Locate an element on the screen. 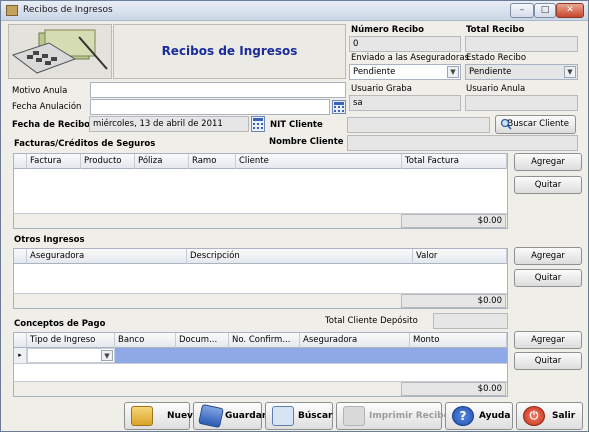 The width and height of the screenshot is (589, 432). facturas-total: $0.00 is located at coordinates (453, 221).